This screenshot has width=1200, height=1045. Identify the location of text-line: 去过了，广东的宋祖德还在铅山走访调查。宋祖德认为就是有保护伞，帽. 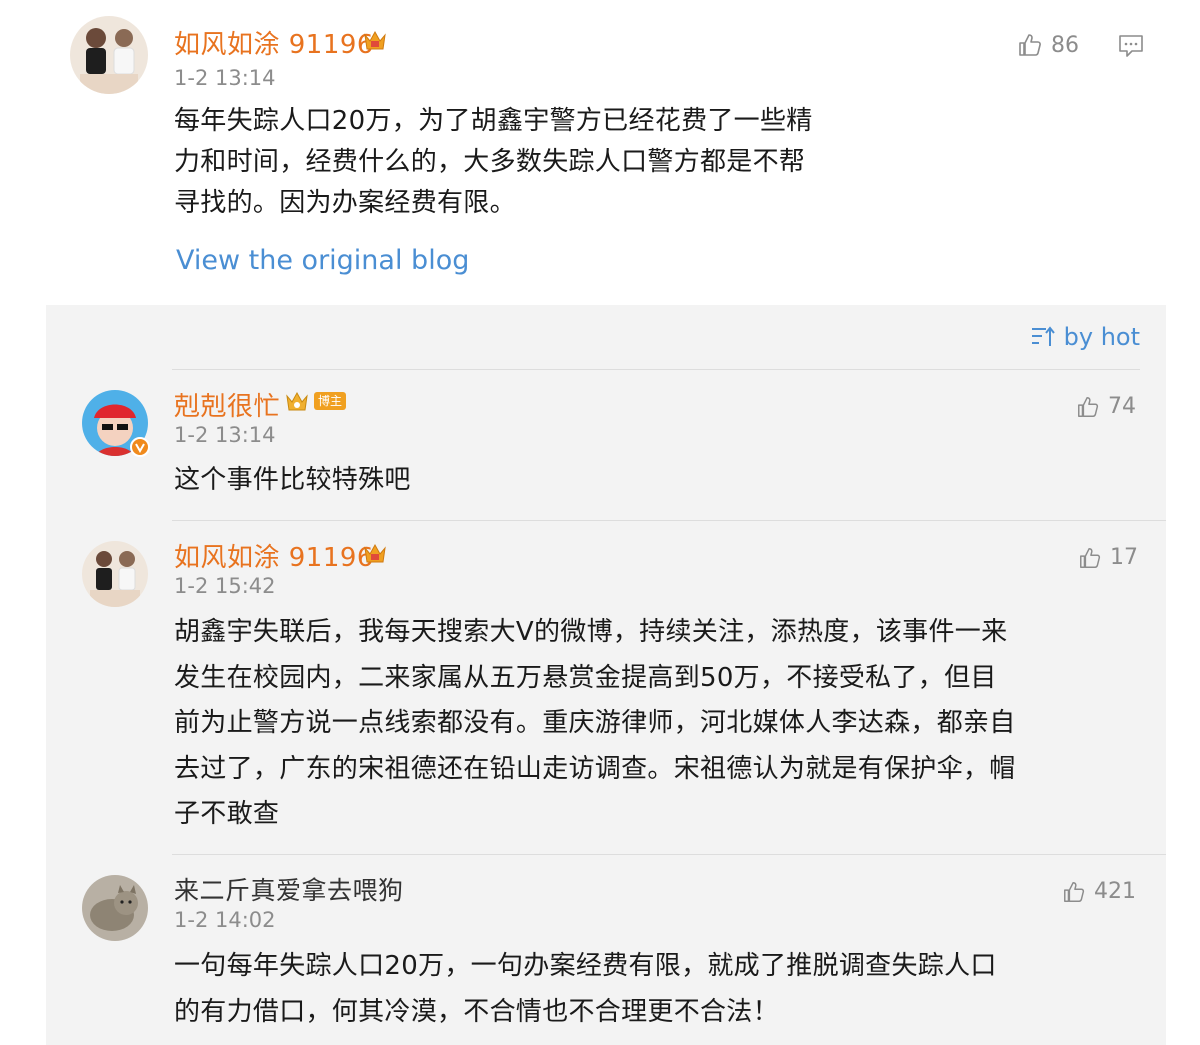
(595, 768).